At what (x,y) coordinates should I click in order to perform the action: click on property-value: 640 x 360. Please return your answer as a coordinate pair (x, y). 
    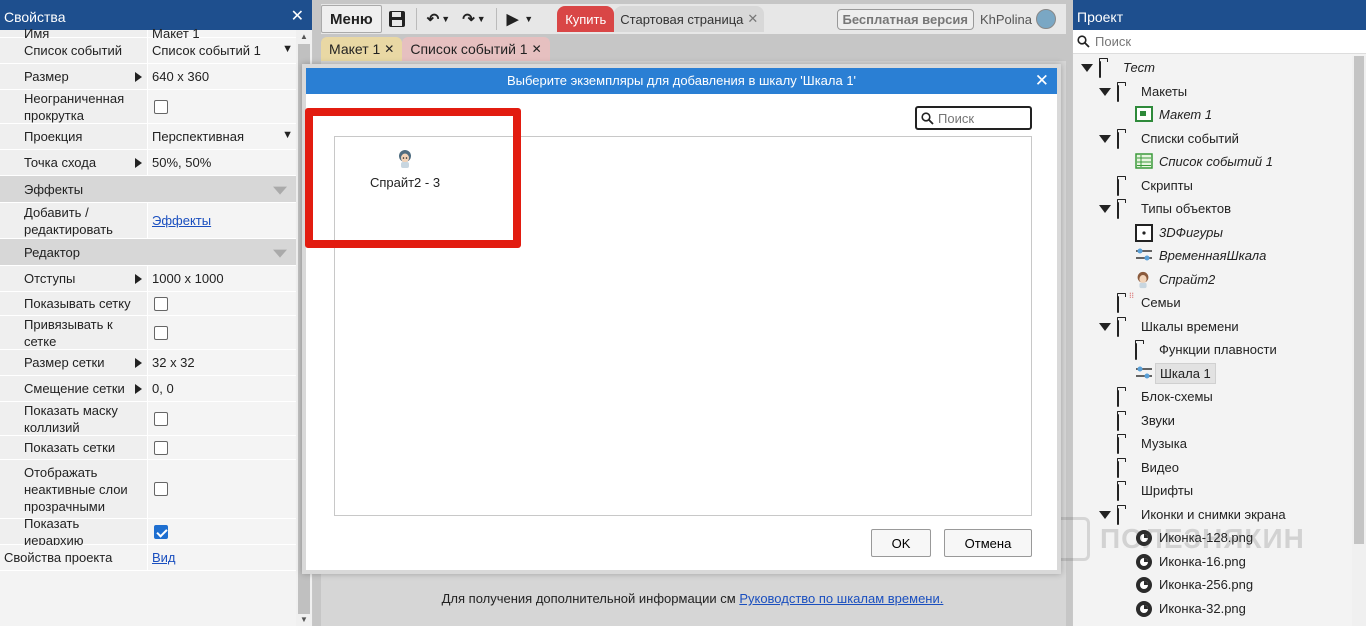
    Looking at the image, I should click on (222, 76).